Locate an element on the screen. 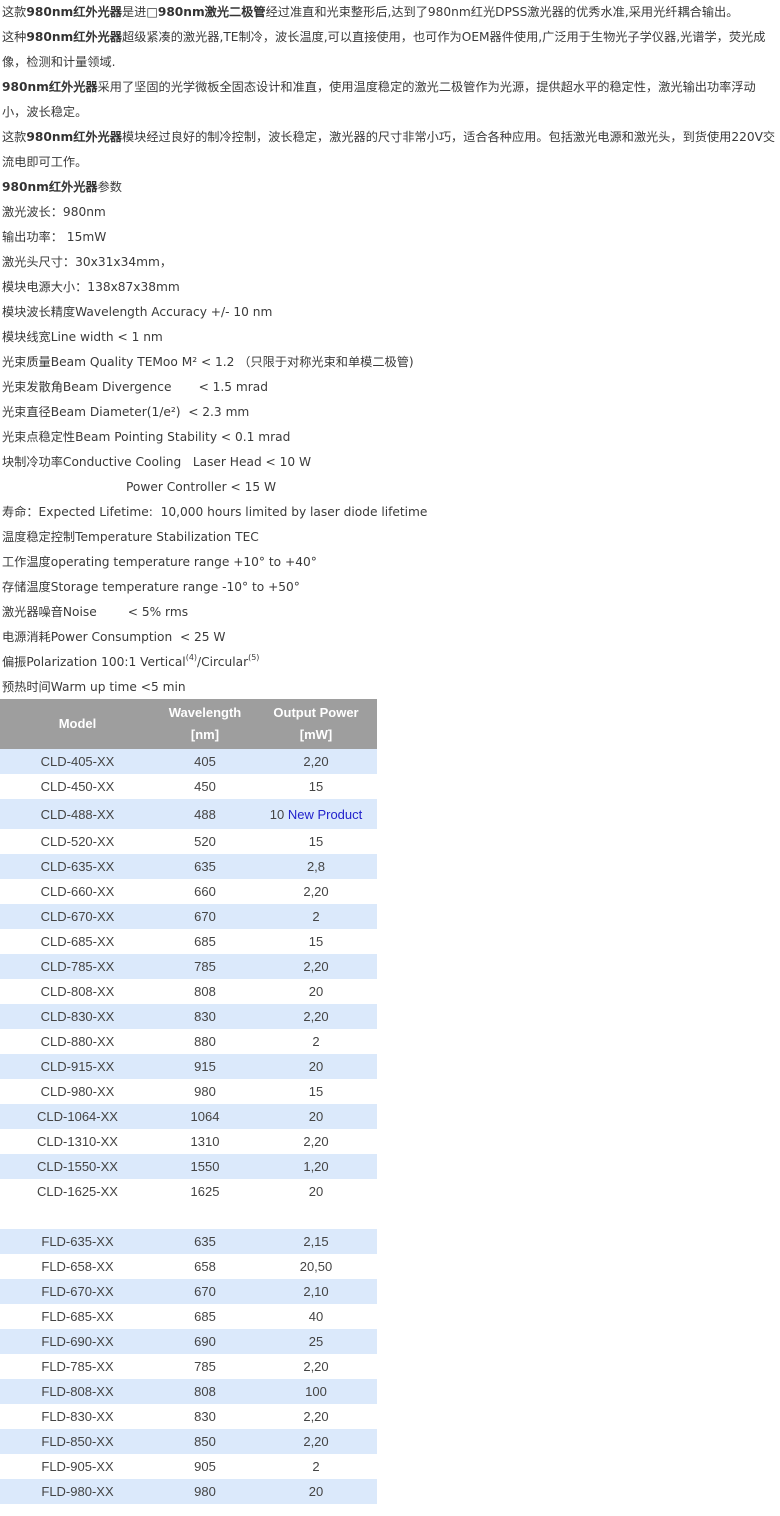 The height and width of the screenshot is (1516, 780). table-row: CLD-1550-XX 1550 1,20 is located at coordinates (188, 1166).